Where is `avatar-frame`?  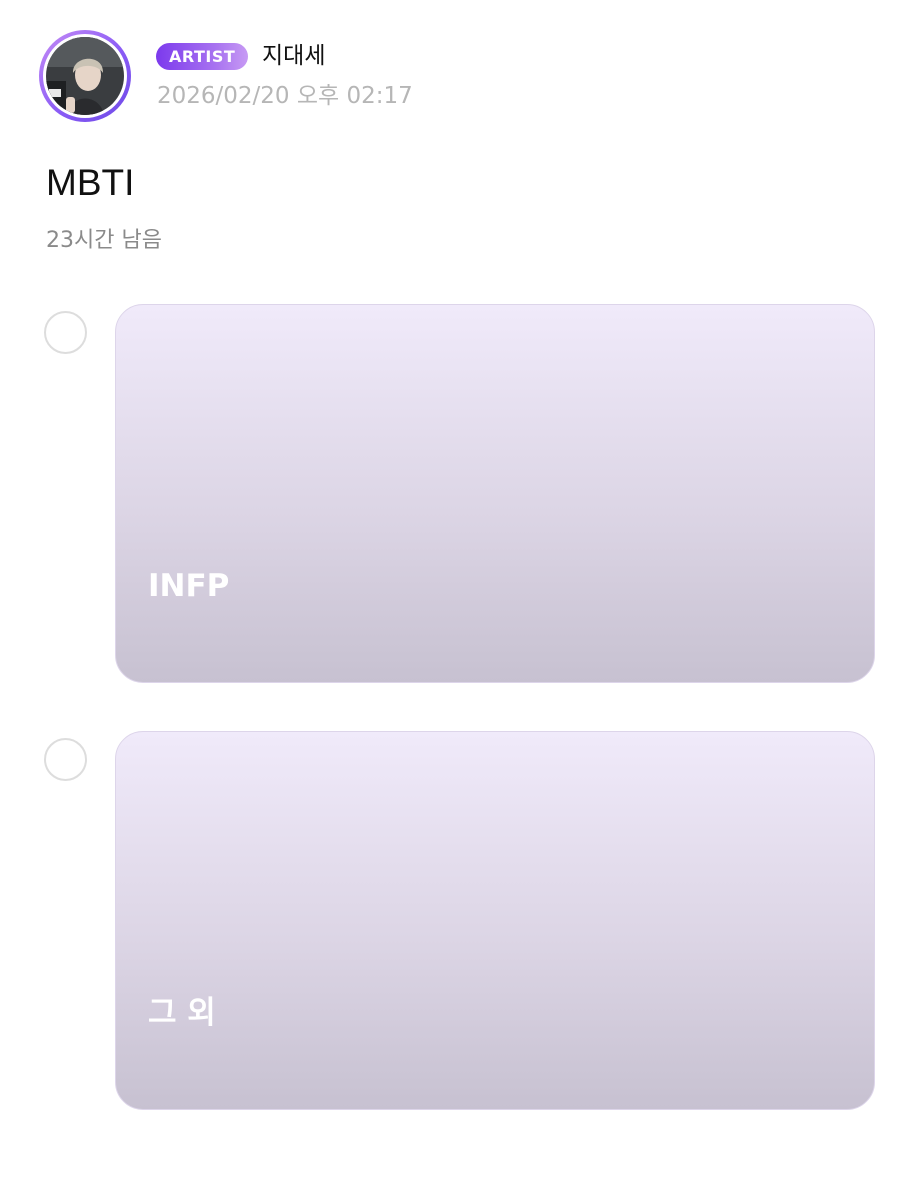
avatar-frame is located at coordinates (85, 76).